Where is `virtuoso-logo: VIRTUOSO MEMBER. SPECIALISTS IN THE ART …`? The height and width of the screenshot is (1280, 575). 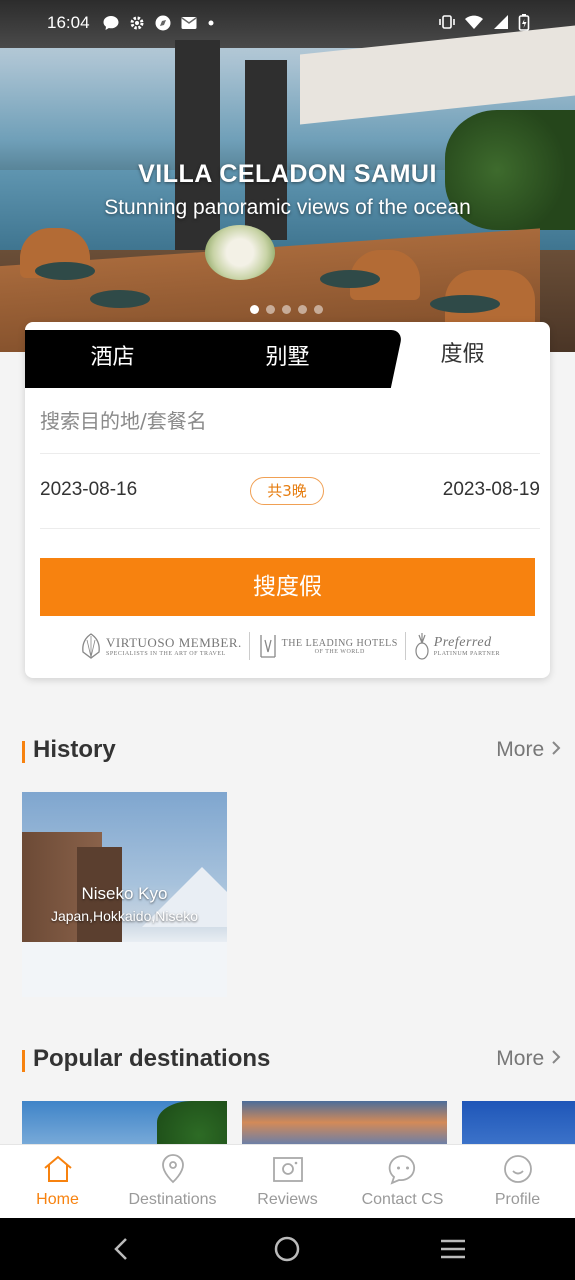 virtuoso-logo: VIRTUOSO MEMBER. SPECIALISTS IN THE ART … is located at coordinates (161, 646).